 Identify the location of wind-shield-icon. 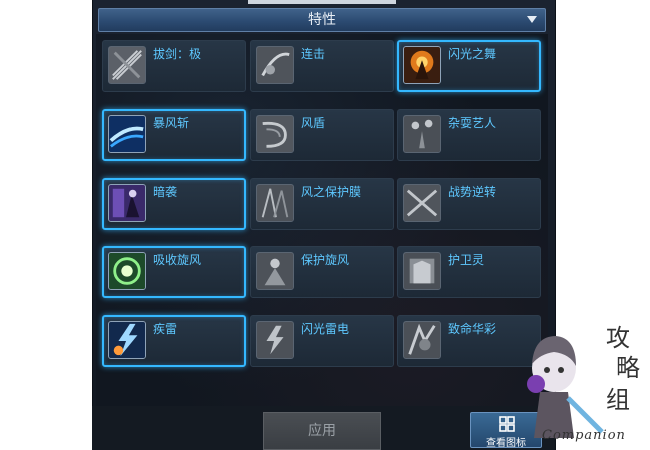
(275, 134).